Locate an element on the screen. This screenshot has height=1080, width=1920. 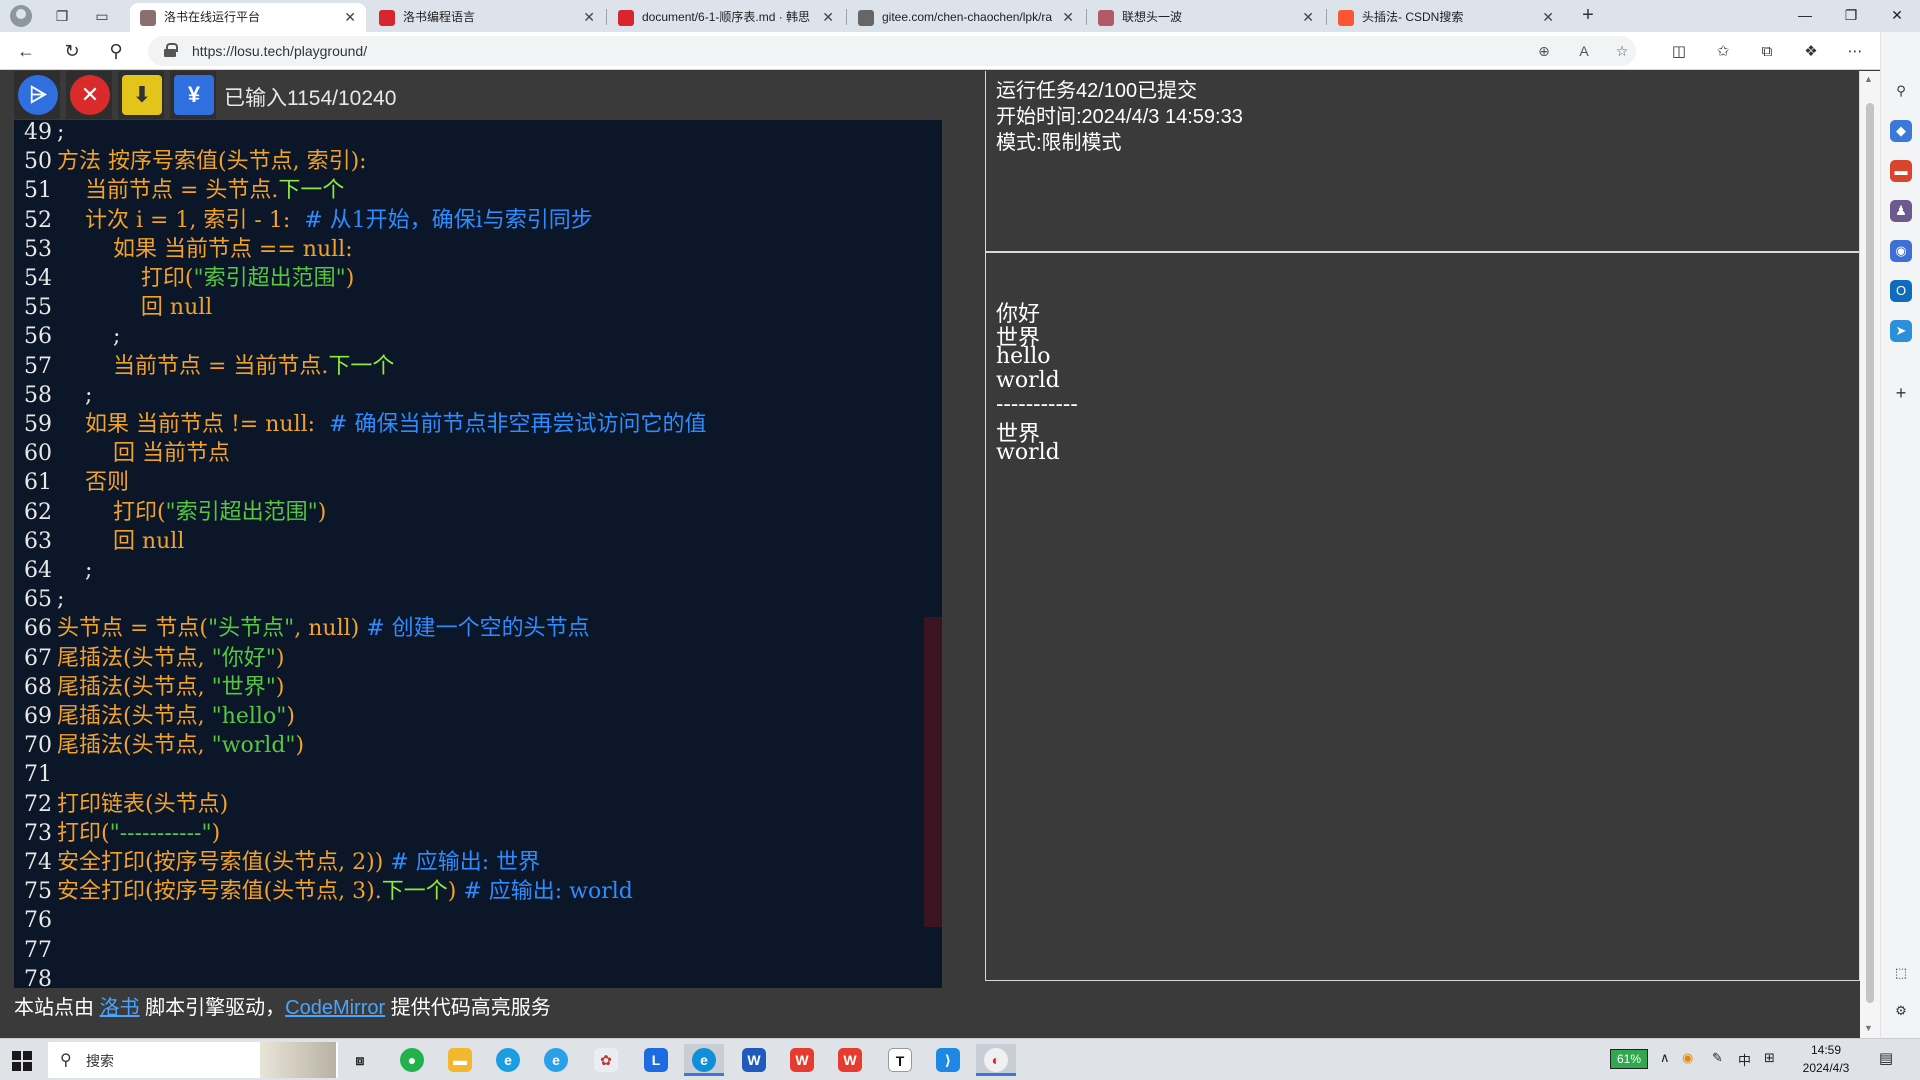
taskbar-wps: W is located at coordinates (802, 1060).